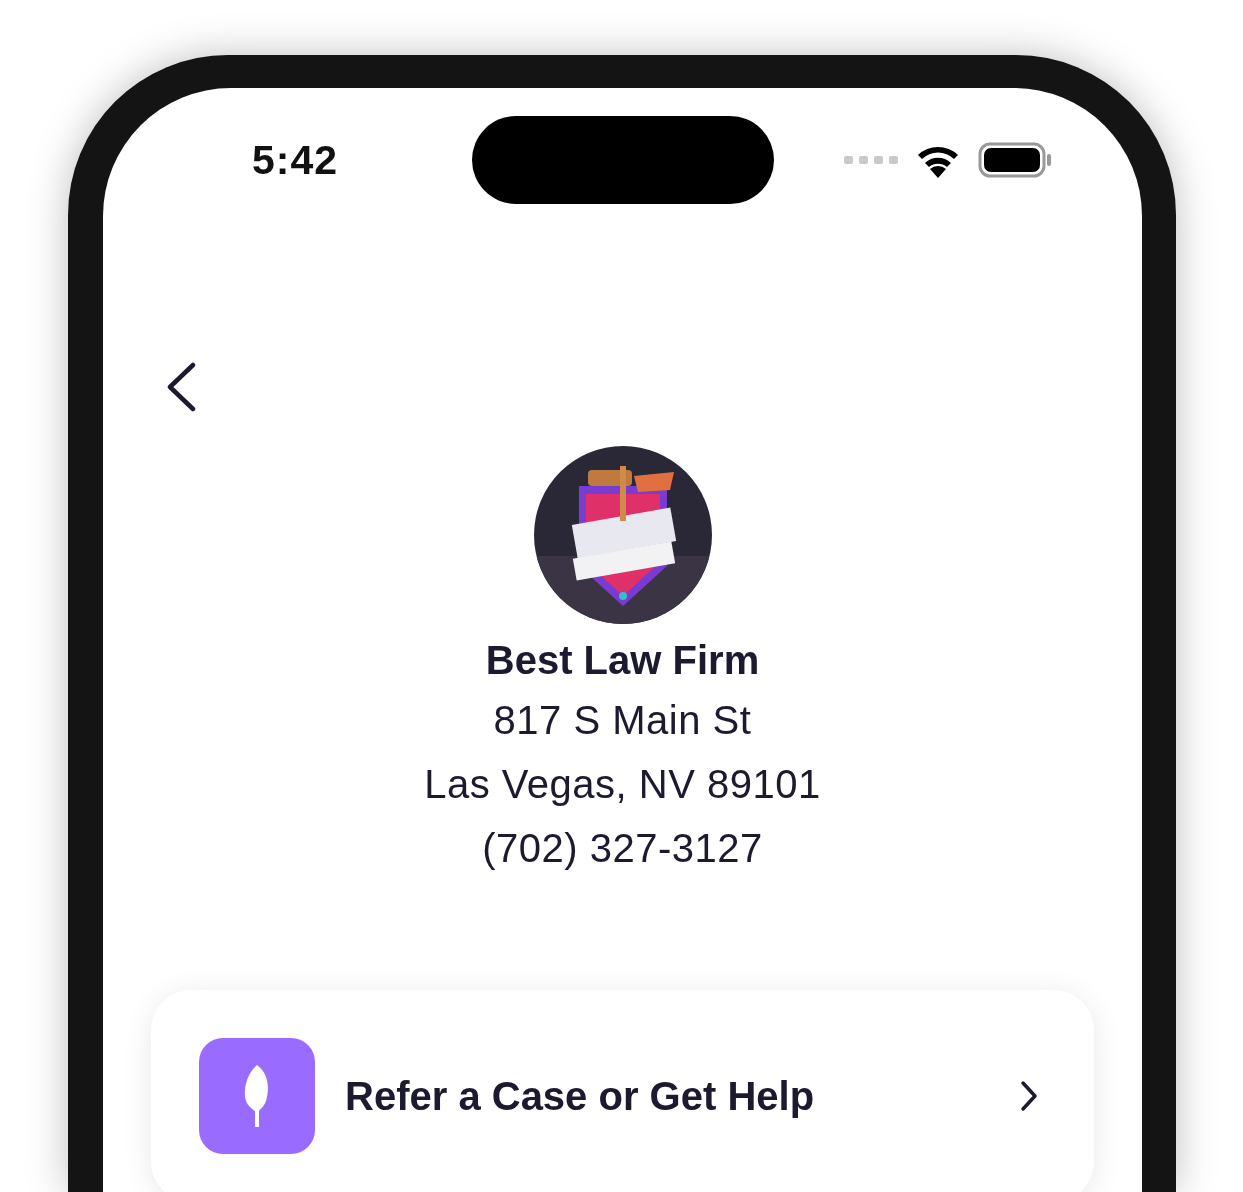  I want to click on address-line: Las Vegas, NV 89101, so click(622, 784).